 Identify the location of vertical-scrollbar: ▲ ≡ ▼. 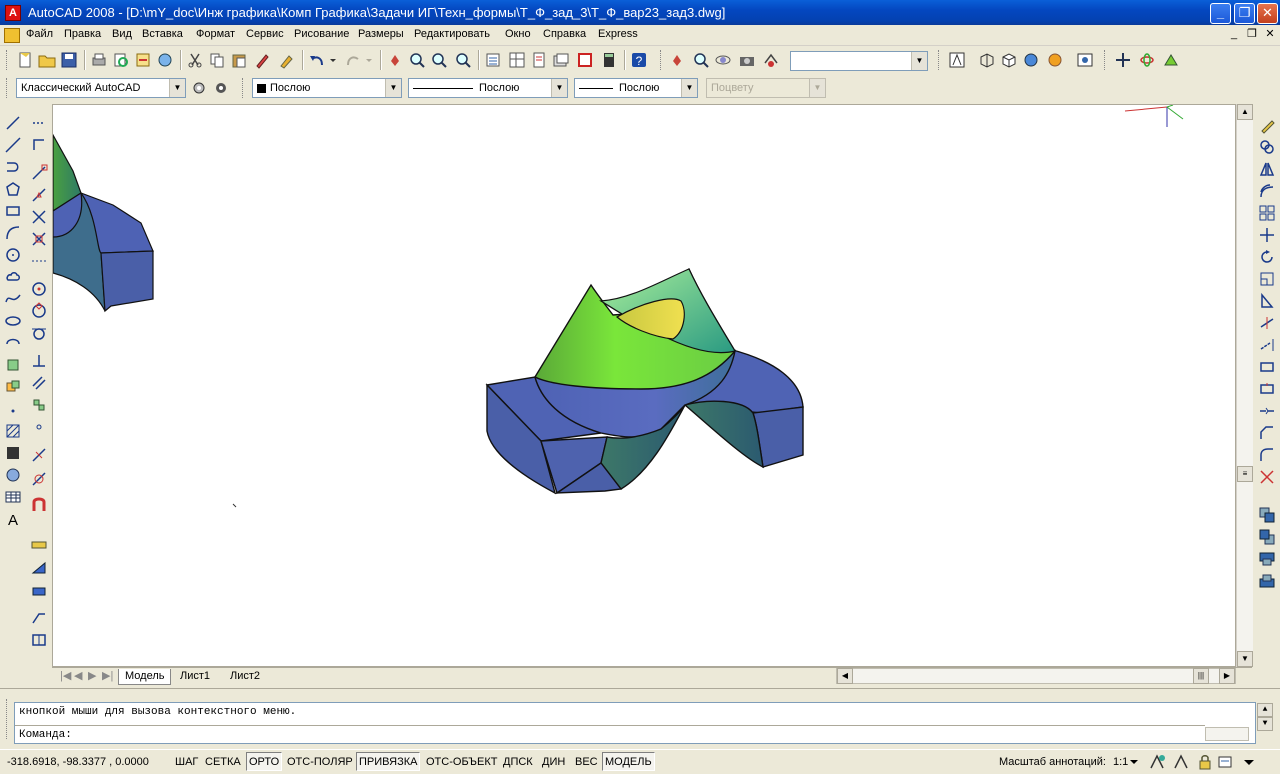
(1244, 385).